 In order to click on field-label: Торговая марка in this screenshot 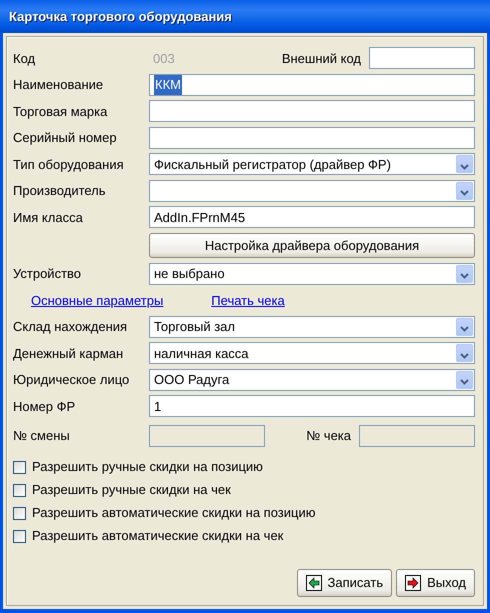, I will do `click(60, 111)`.